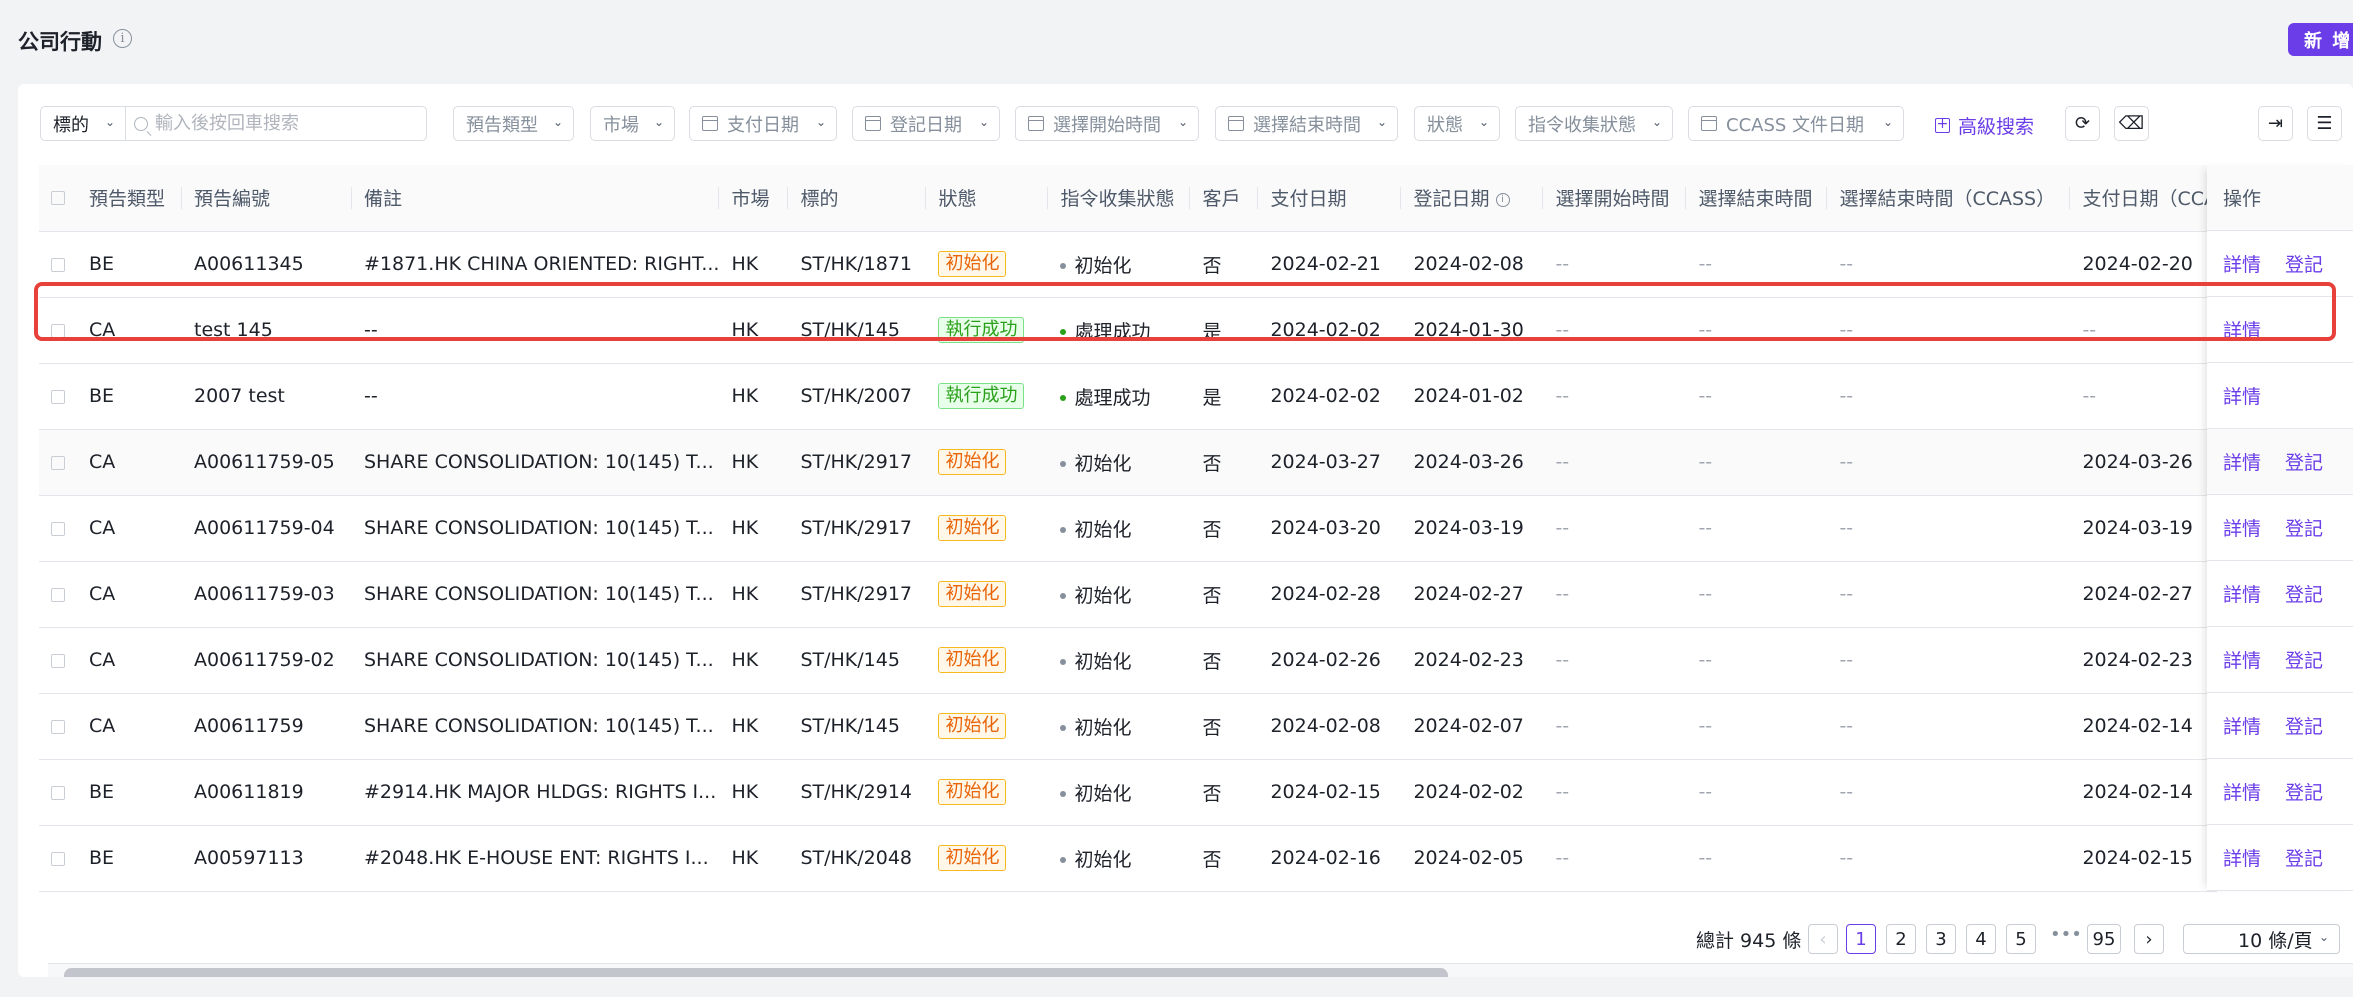 Image resolution: width=2353 pixels, height=997 pixels. Describe the element at coordinates (2082, 123) in the screenshot. I see `refresh-button: ⟳` at that location.